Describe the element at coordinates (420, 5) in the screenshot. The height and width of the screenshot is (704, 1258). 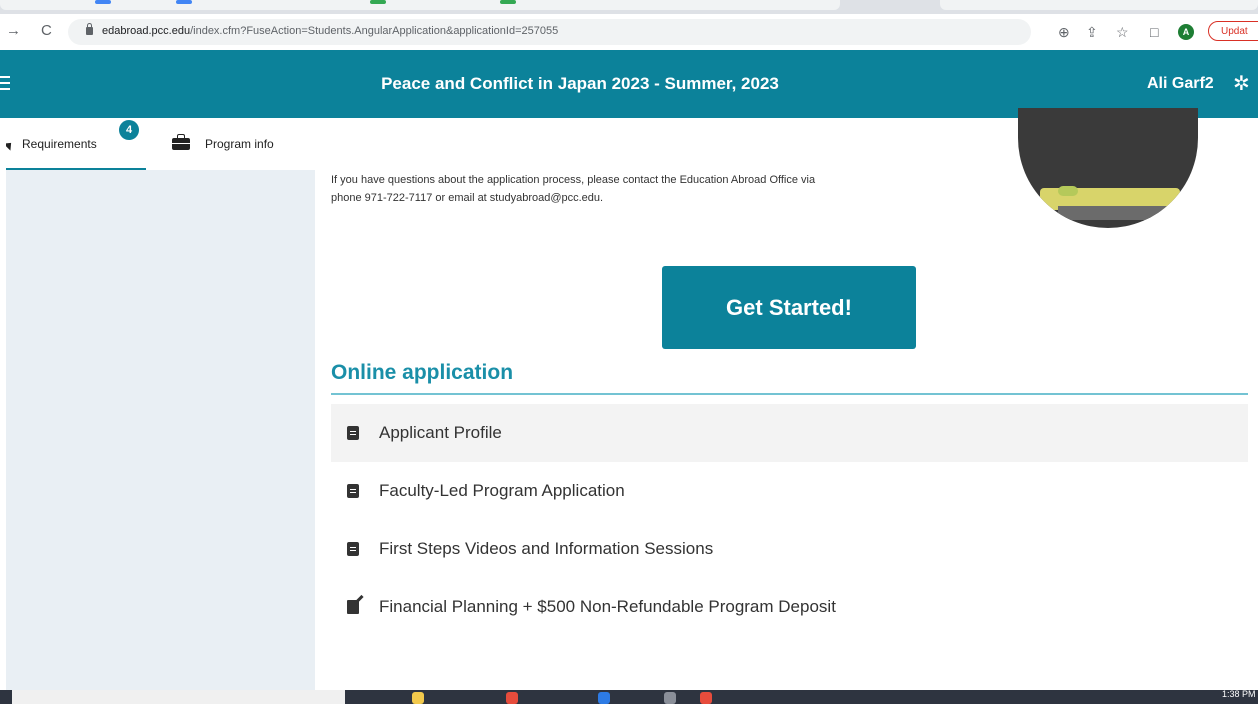
I see `browser-tab-group` at that location.